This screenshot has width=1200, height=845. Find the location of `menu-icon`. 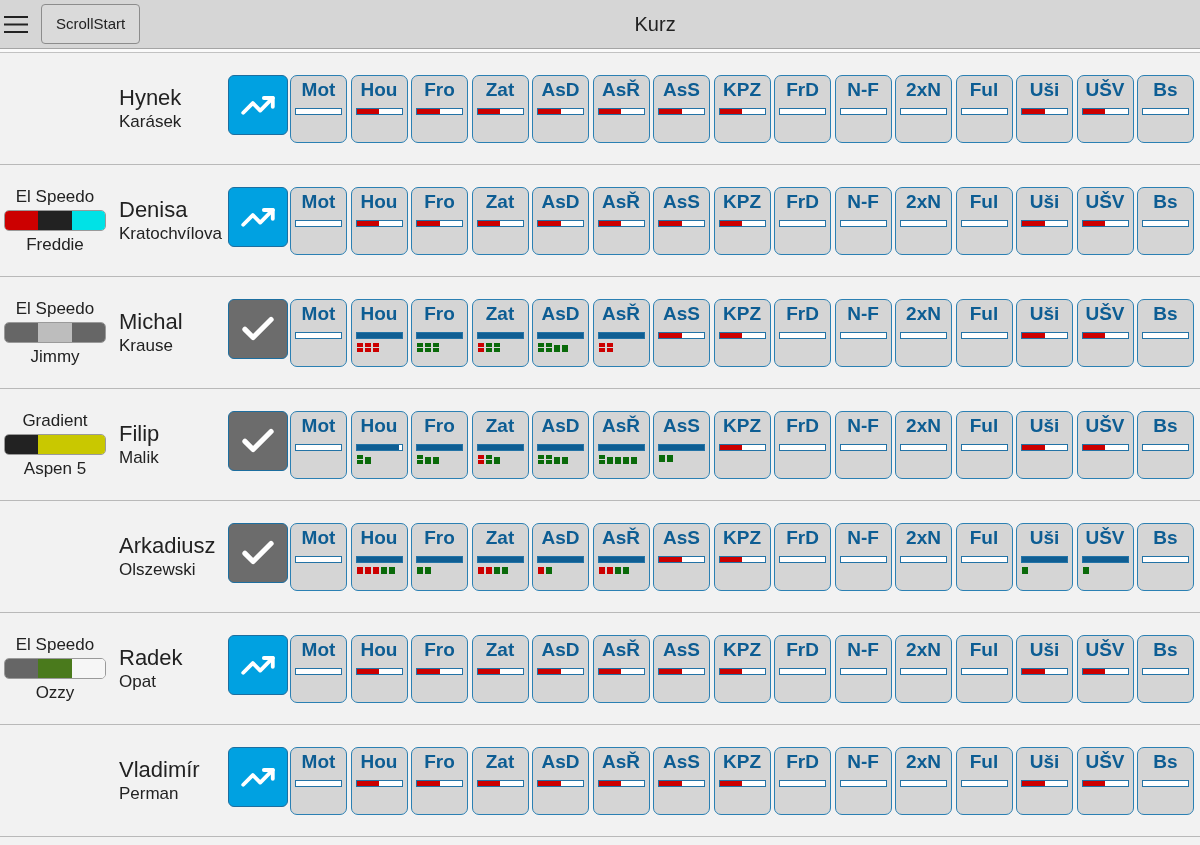

menu-icon is located at coordinates (16, 24).